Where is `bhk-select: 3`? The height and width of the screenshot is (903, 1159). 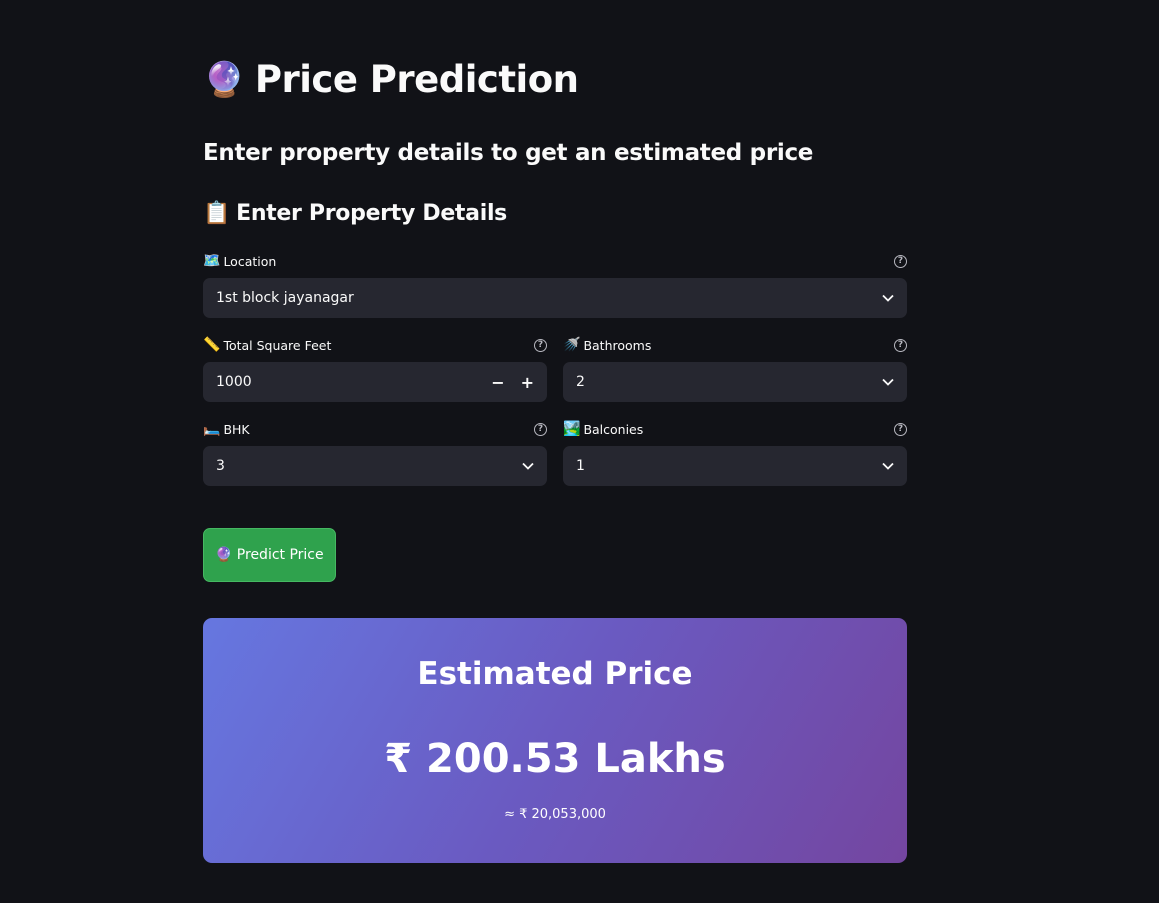 bhk-select: 3 is located at coordinates (375, 466).